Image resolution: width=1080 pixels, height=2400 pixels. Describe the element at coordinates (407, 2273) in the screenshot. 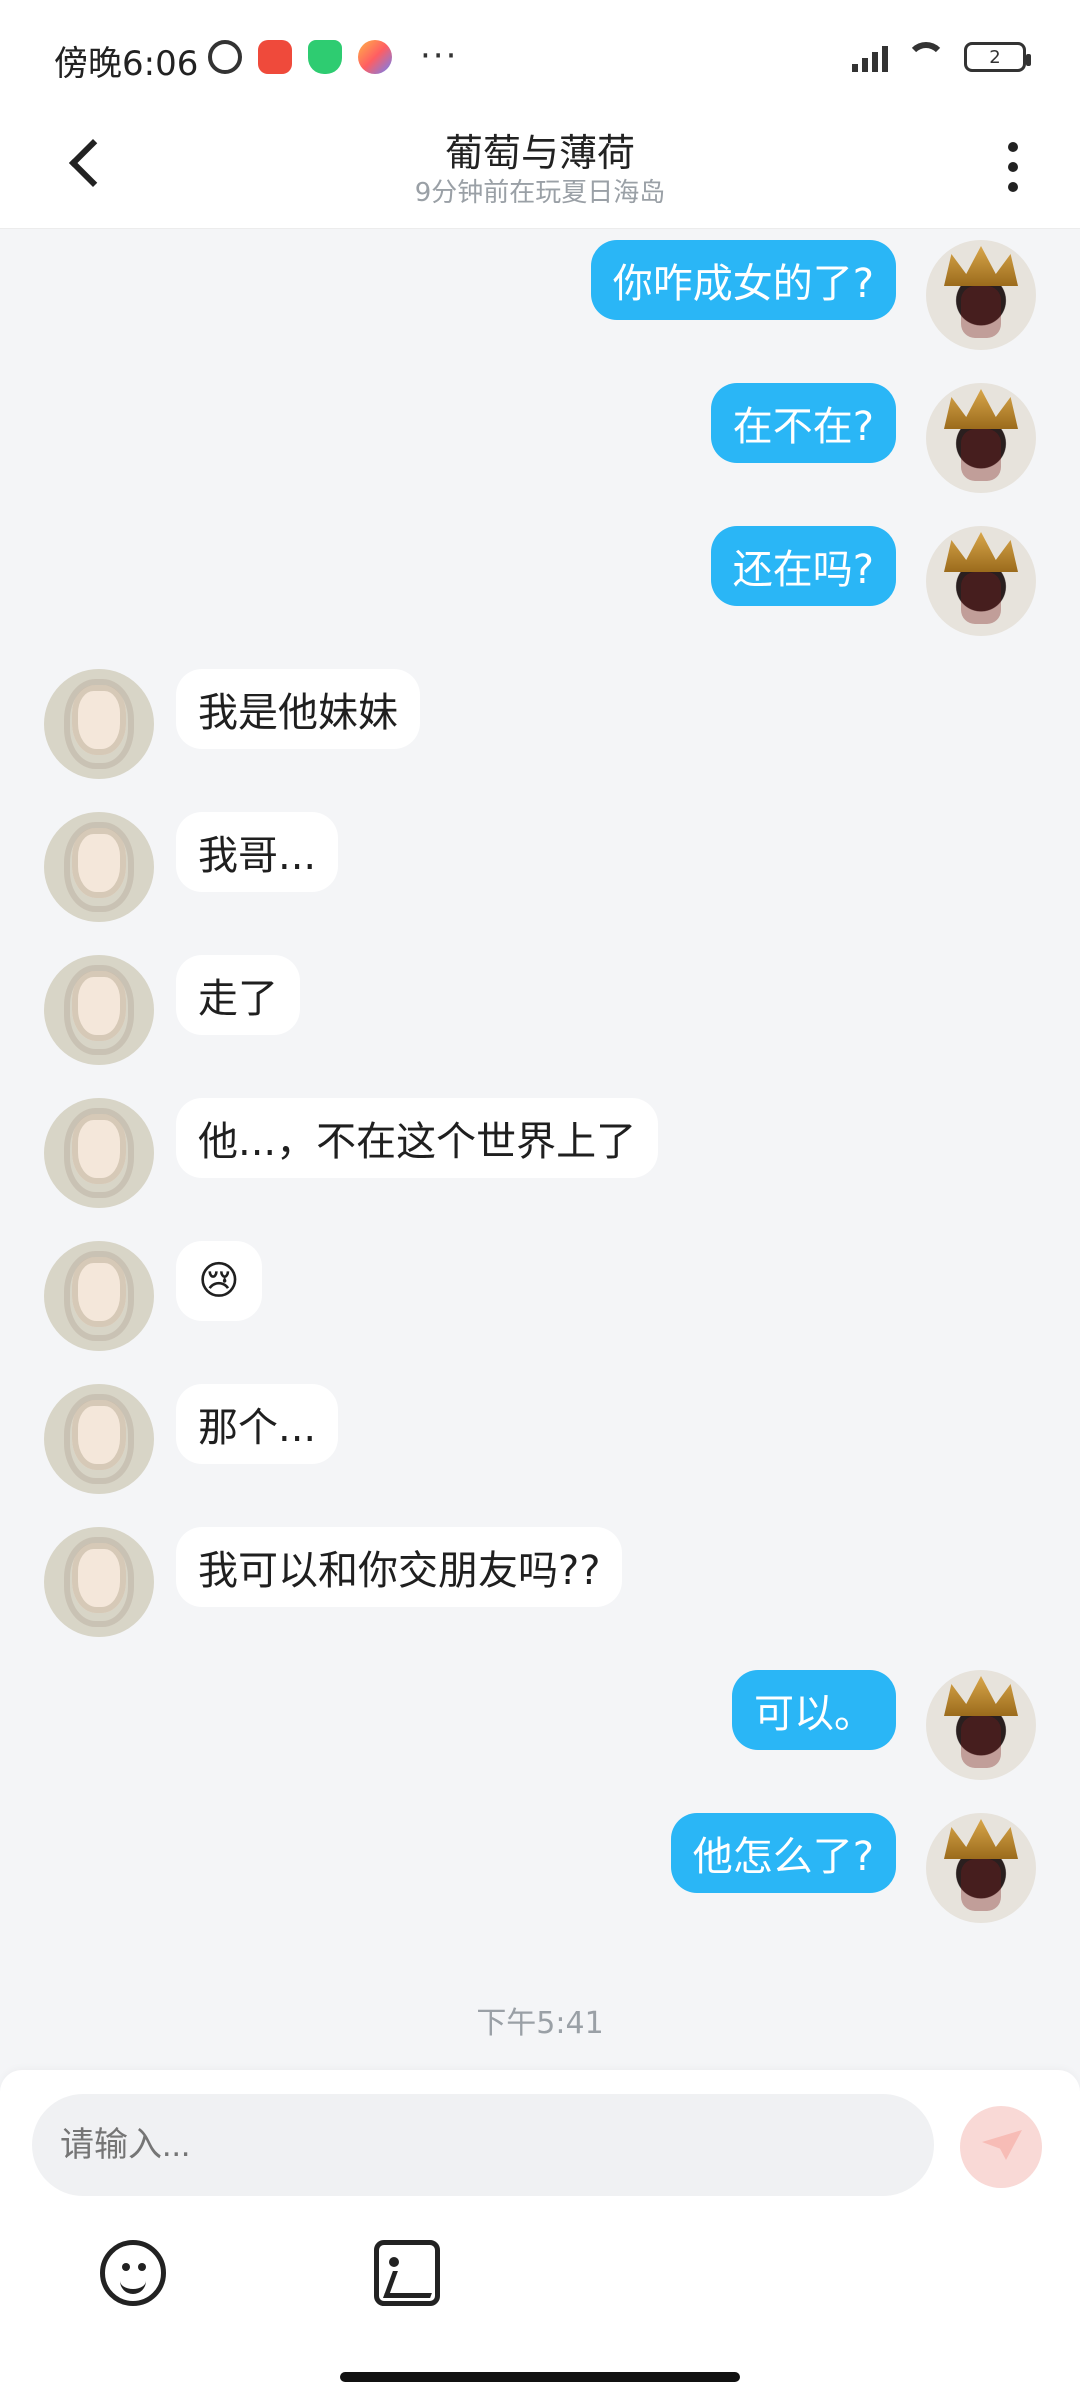

I see `image-icon` at that location.